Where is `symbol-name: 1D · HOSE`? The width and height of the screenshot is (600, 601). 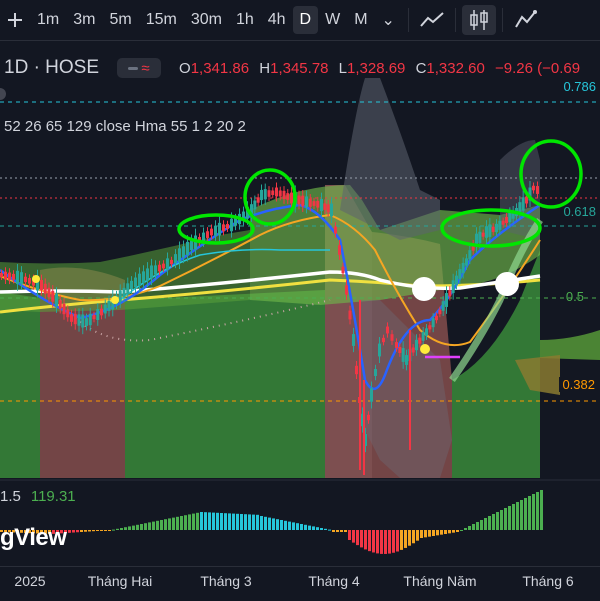 symbol-name: 1D · HOSE is located at coordinates (51, 68).